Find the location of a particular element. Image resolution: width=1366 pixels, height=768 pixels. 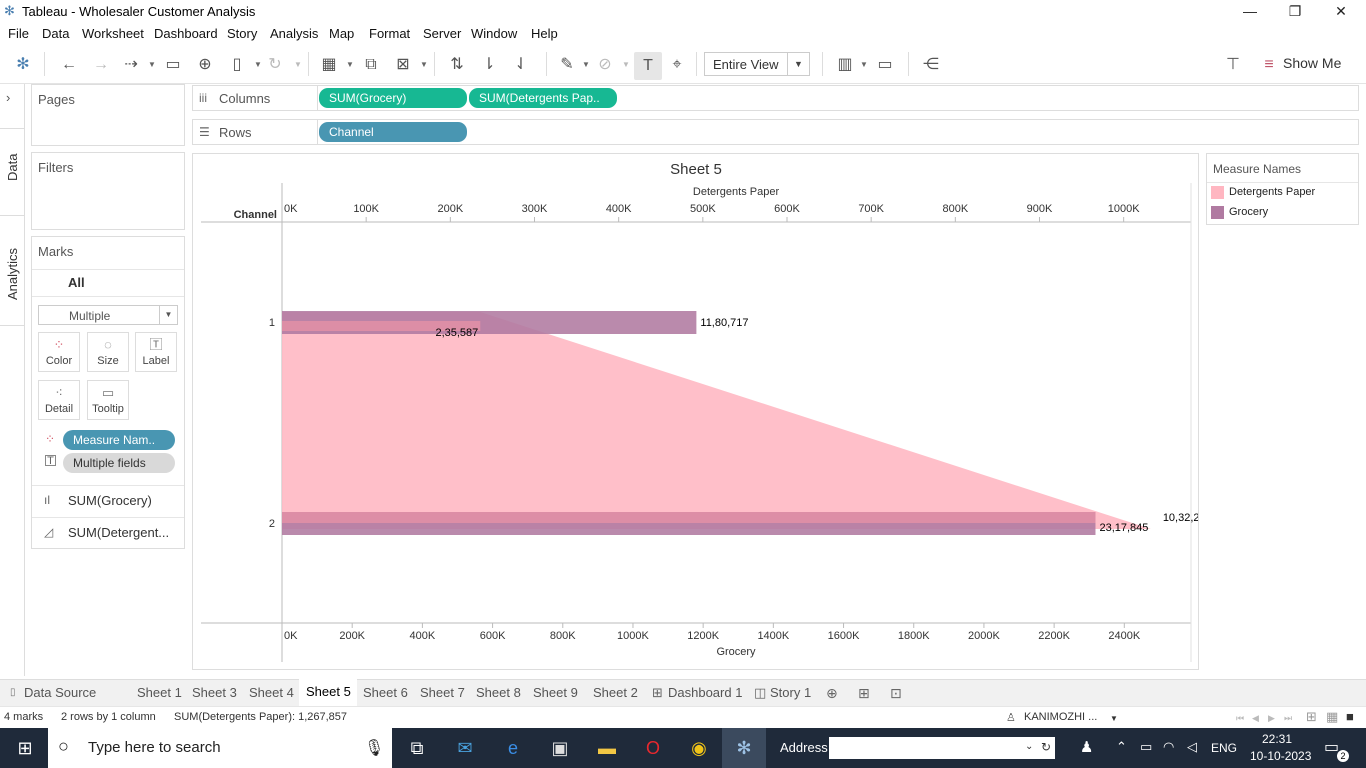

label-button: 🅃 Label is located at coordinates (156, 352).